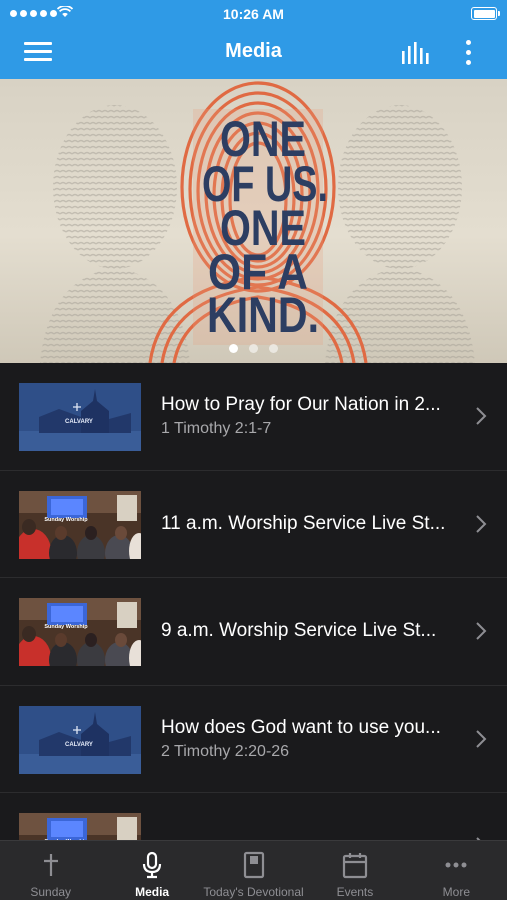 The image size is (507, 900). What do you see at coordinates (253, 53) in the screenshot?
I see `app-header: Media` at bounding box center [253, 53].